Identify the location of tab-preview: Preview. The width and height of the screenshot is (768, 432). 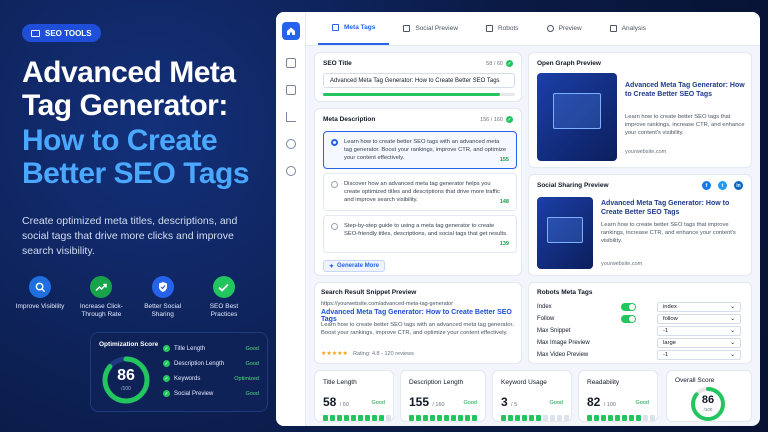
(564, 28).